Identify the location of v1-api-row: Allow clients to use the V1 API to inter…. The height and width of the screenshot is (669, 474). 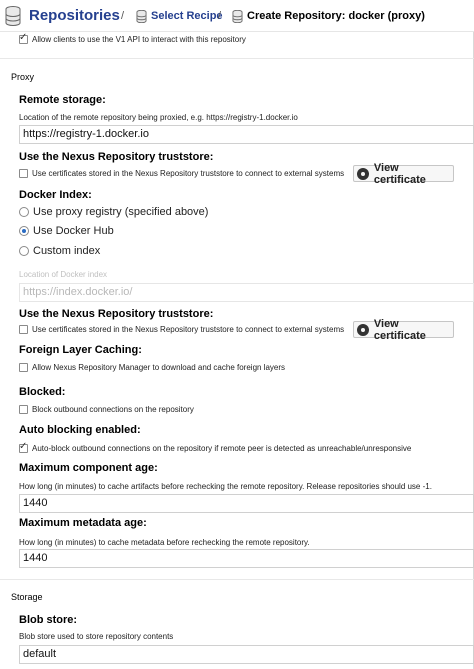
(132, 38).